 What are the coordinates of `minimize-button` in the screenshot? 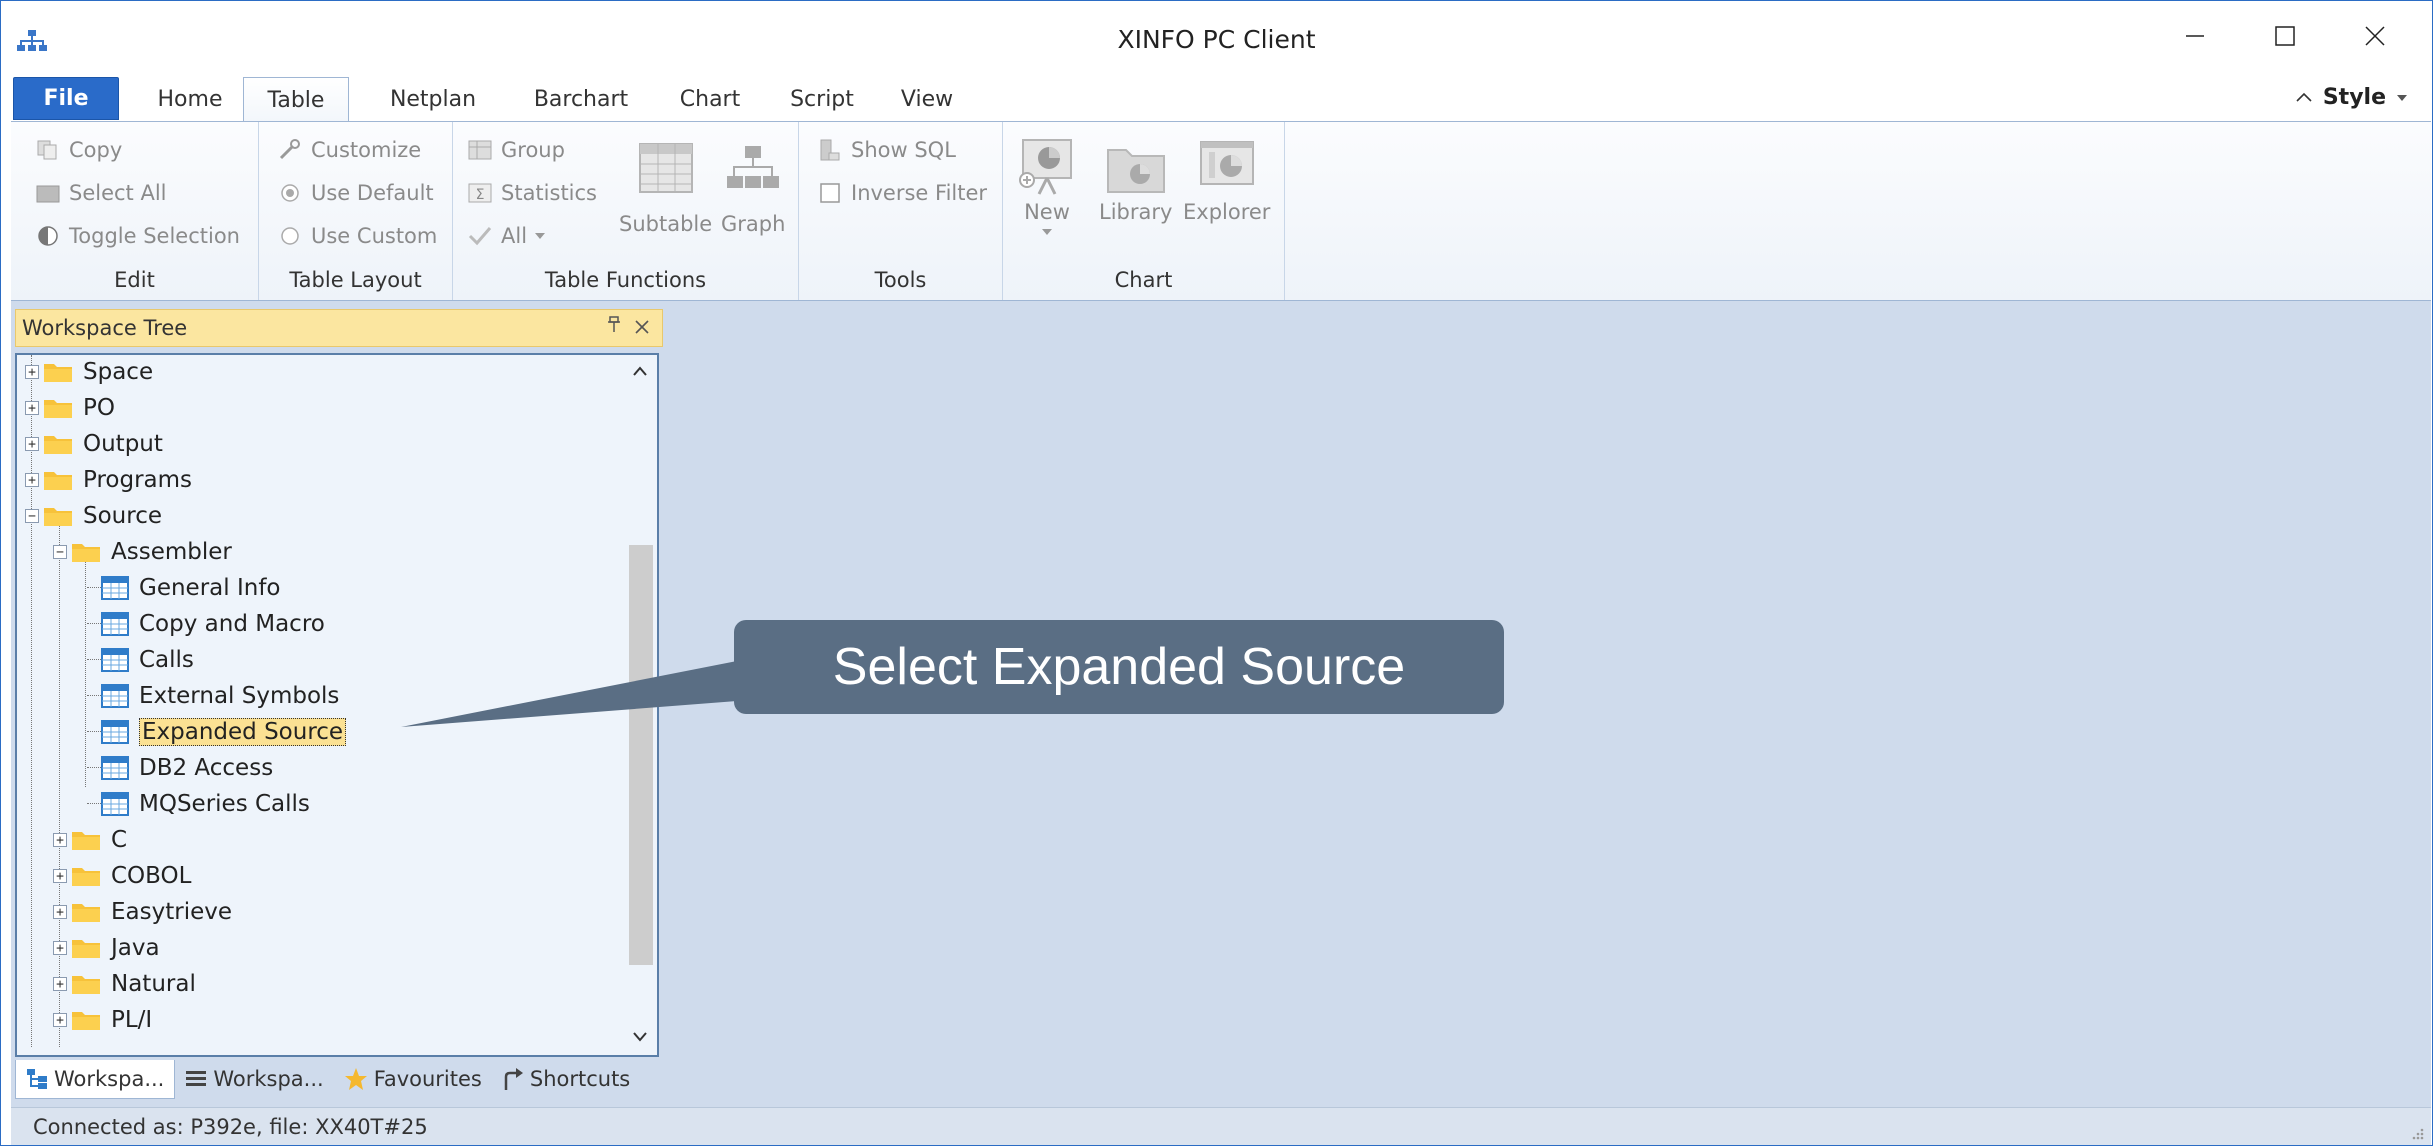 It's located at (2195, 36).